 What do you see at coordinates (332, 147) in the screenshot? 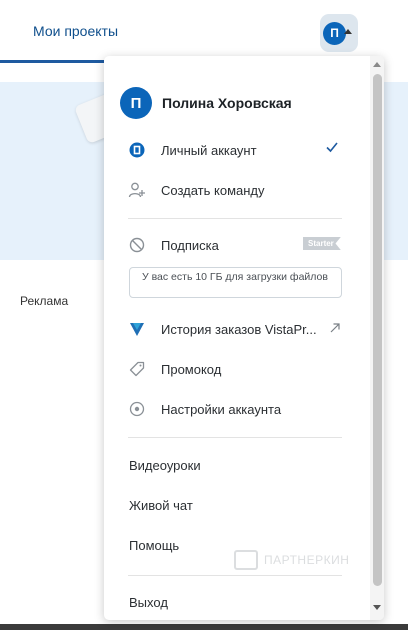
I see `checkmark-icon` at bounding box center [332, 147].